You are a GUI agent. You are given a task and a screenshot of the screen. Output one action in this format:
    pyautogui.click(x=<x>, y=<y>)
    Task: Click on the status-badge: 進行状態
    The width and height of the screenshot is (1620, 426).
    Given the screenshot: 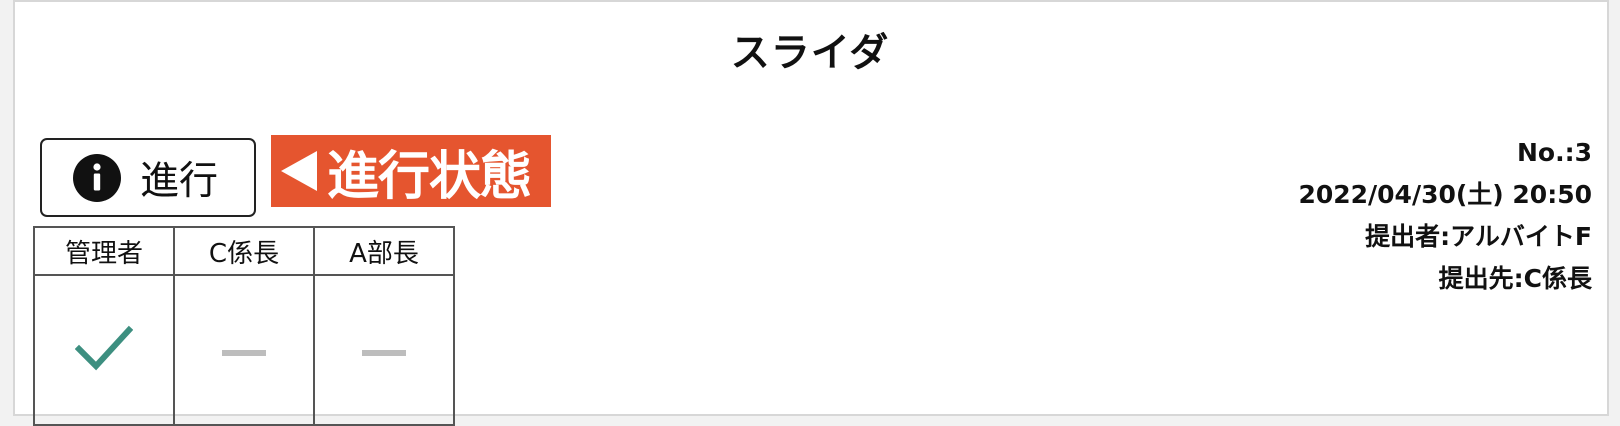 What is the action you would take?
    pyautogui.click(x=411, y=171)
    